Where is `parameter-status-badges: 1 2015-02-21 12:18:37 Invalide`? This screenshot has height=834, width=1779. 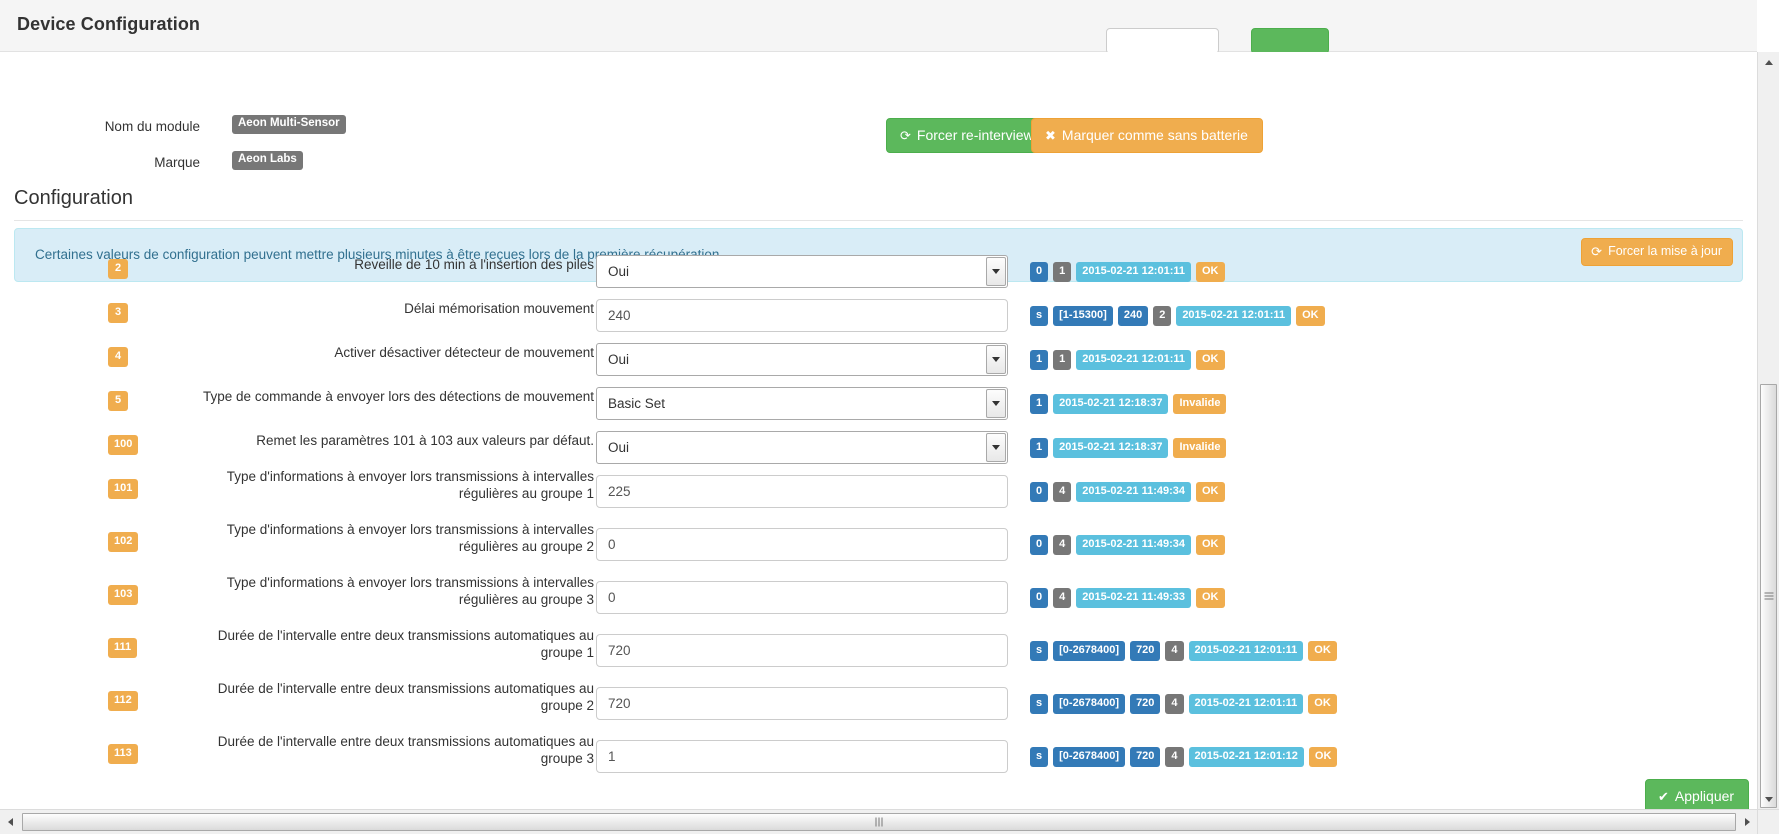
parameter-status-badges: 1 2015-02-21 12:18:37 Invalide is located at coordinates (1128, 404).